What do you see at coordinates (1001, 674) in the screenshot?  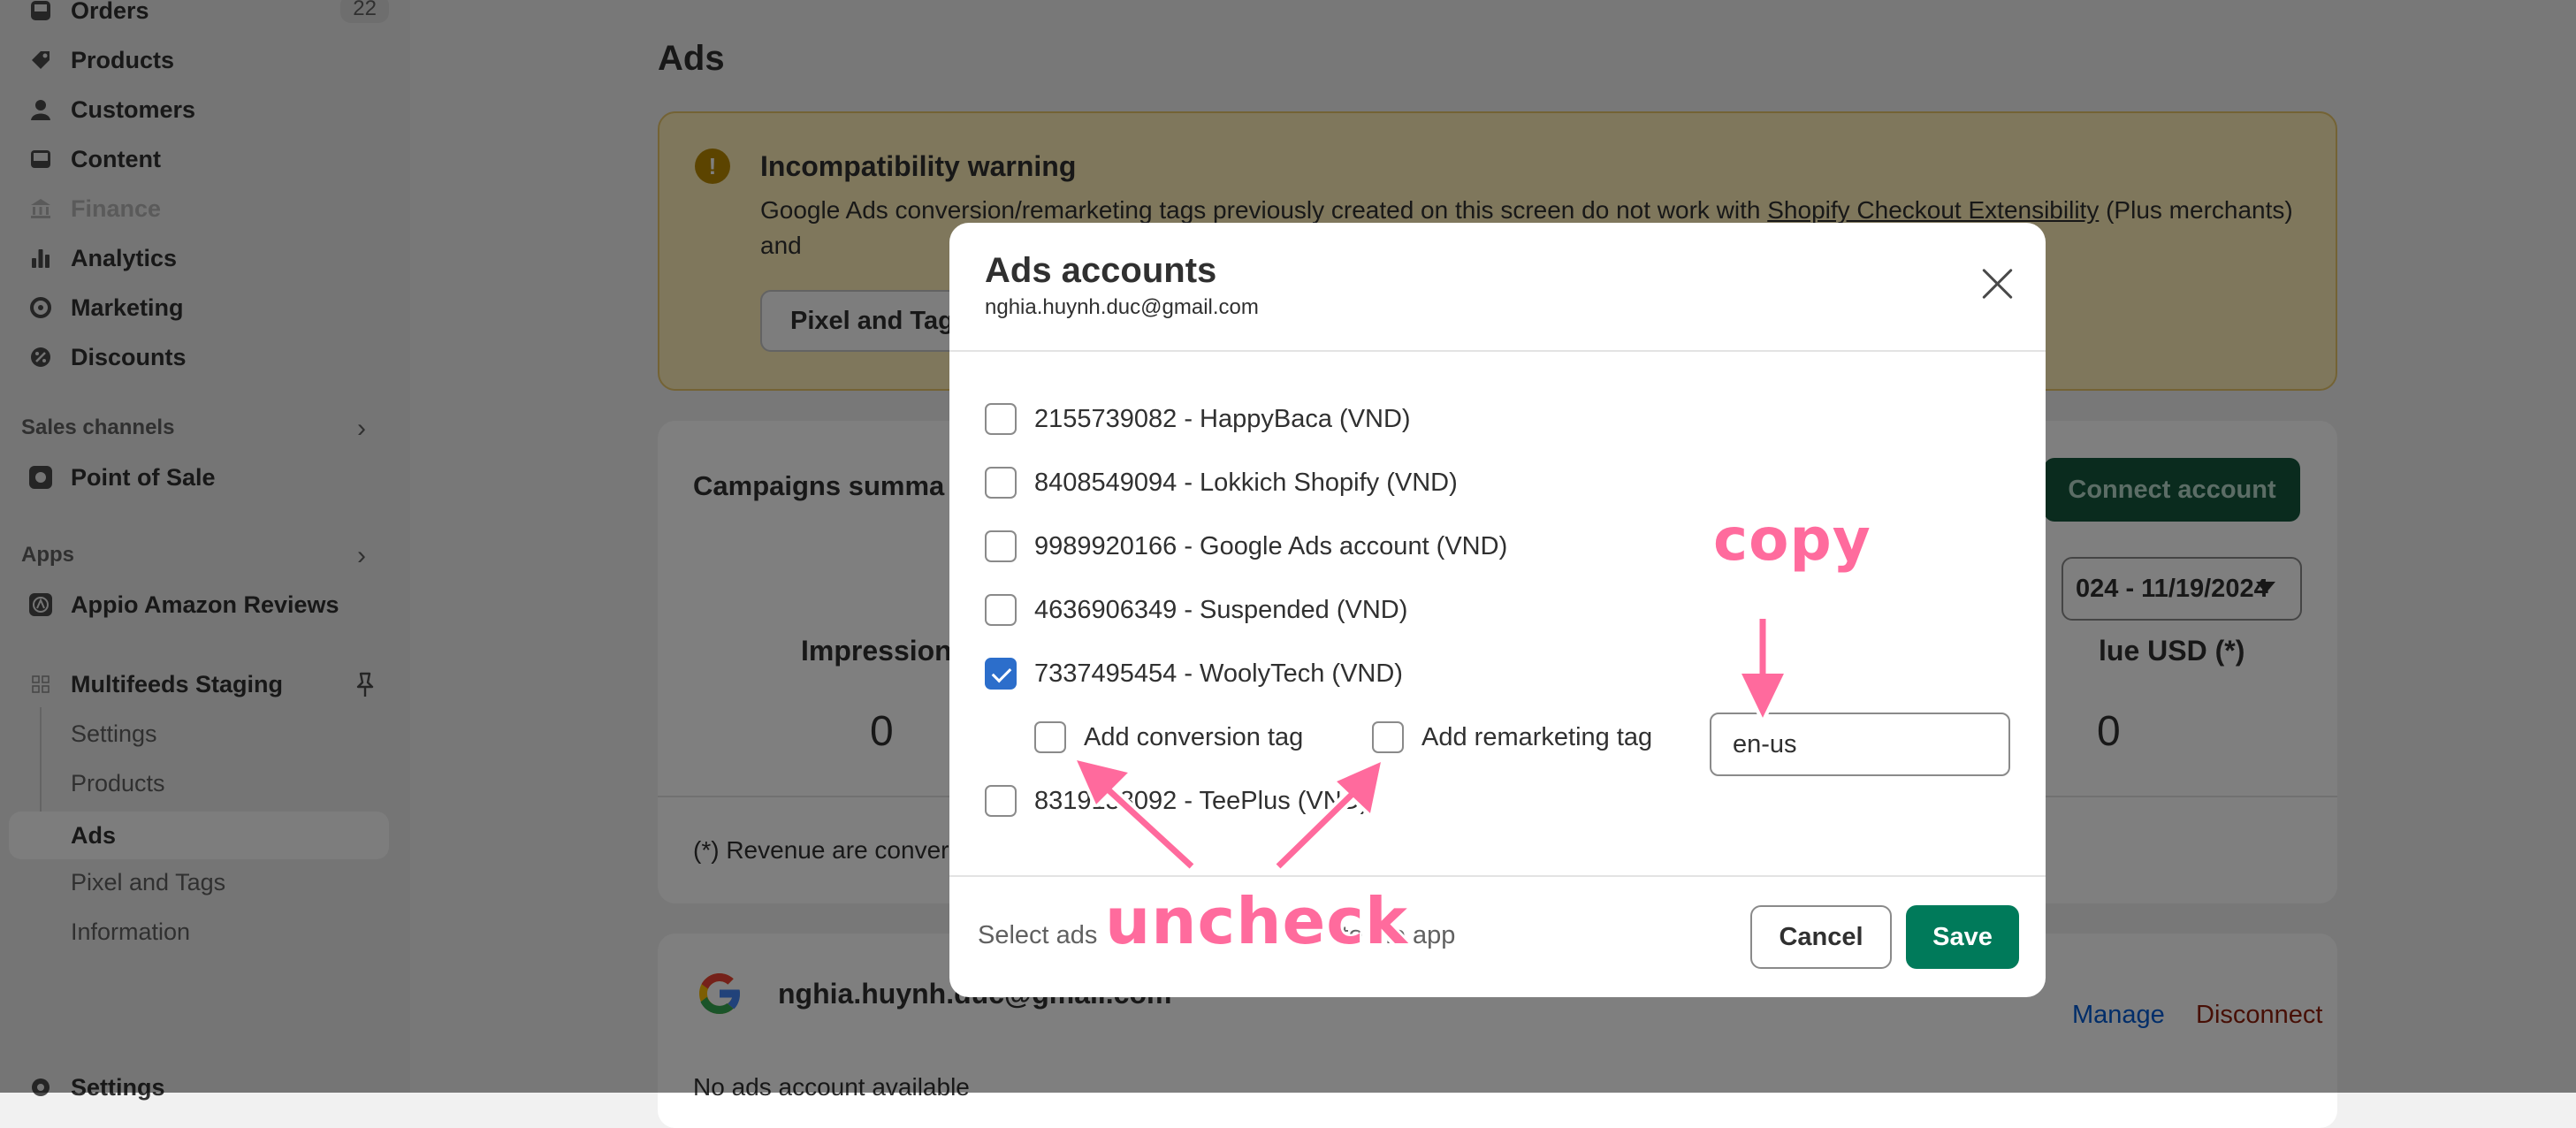 I see `account-checkbox-checked` at bounding box center [1001, 674].